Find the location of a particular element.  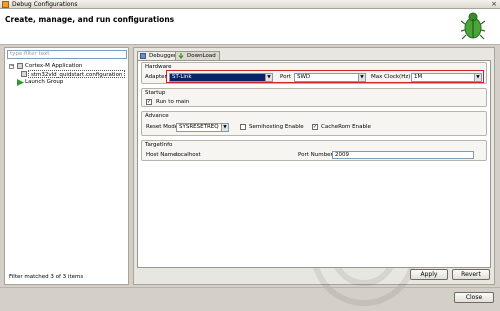

window-title: Debug Configurations is located at coordinates (45, 4).